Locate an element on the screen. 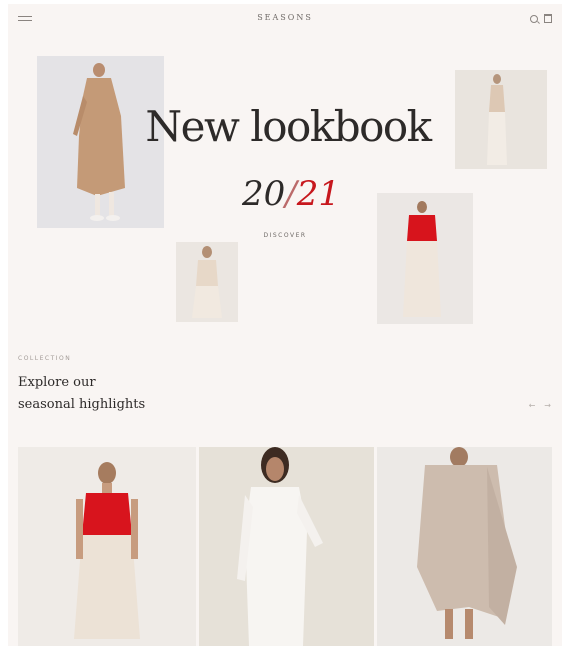 This screenshot has height=650, width=570. product-card-white-dress is located at coordinates (286, 546).